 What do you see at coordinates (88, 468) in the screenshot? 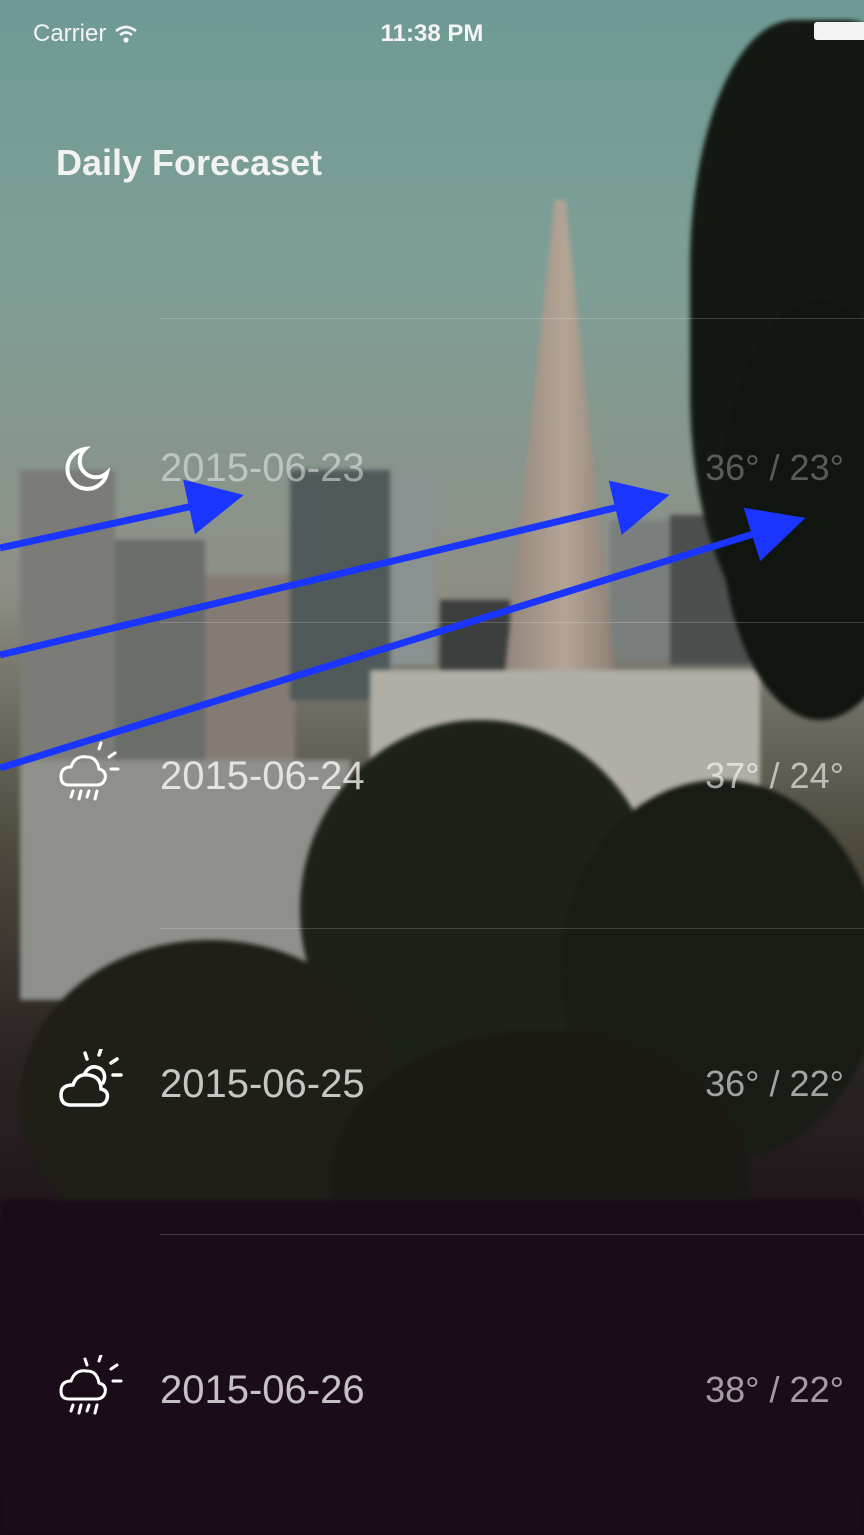
I see `moon-icon` at bounding box center [88, 468].